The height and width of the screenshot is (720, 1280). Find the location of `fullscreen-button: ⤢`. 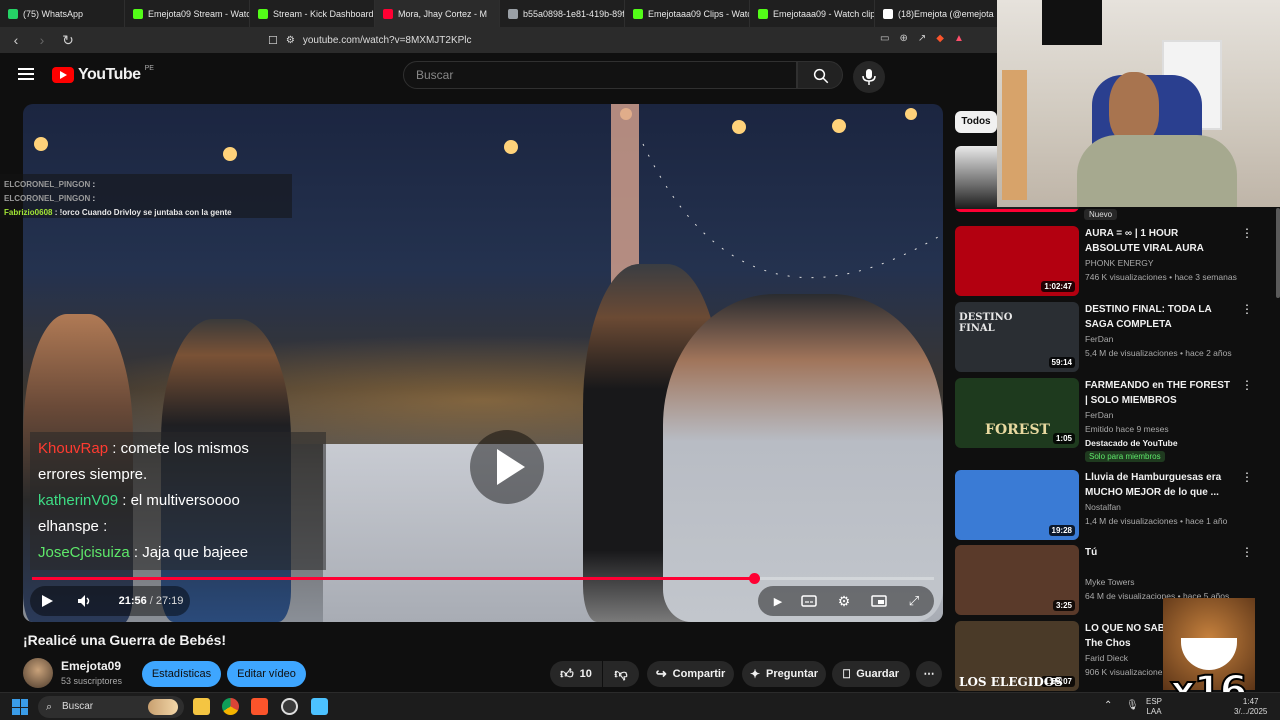

fullscreen-button: ⤢ is located at coordinates (914, 601).